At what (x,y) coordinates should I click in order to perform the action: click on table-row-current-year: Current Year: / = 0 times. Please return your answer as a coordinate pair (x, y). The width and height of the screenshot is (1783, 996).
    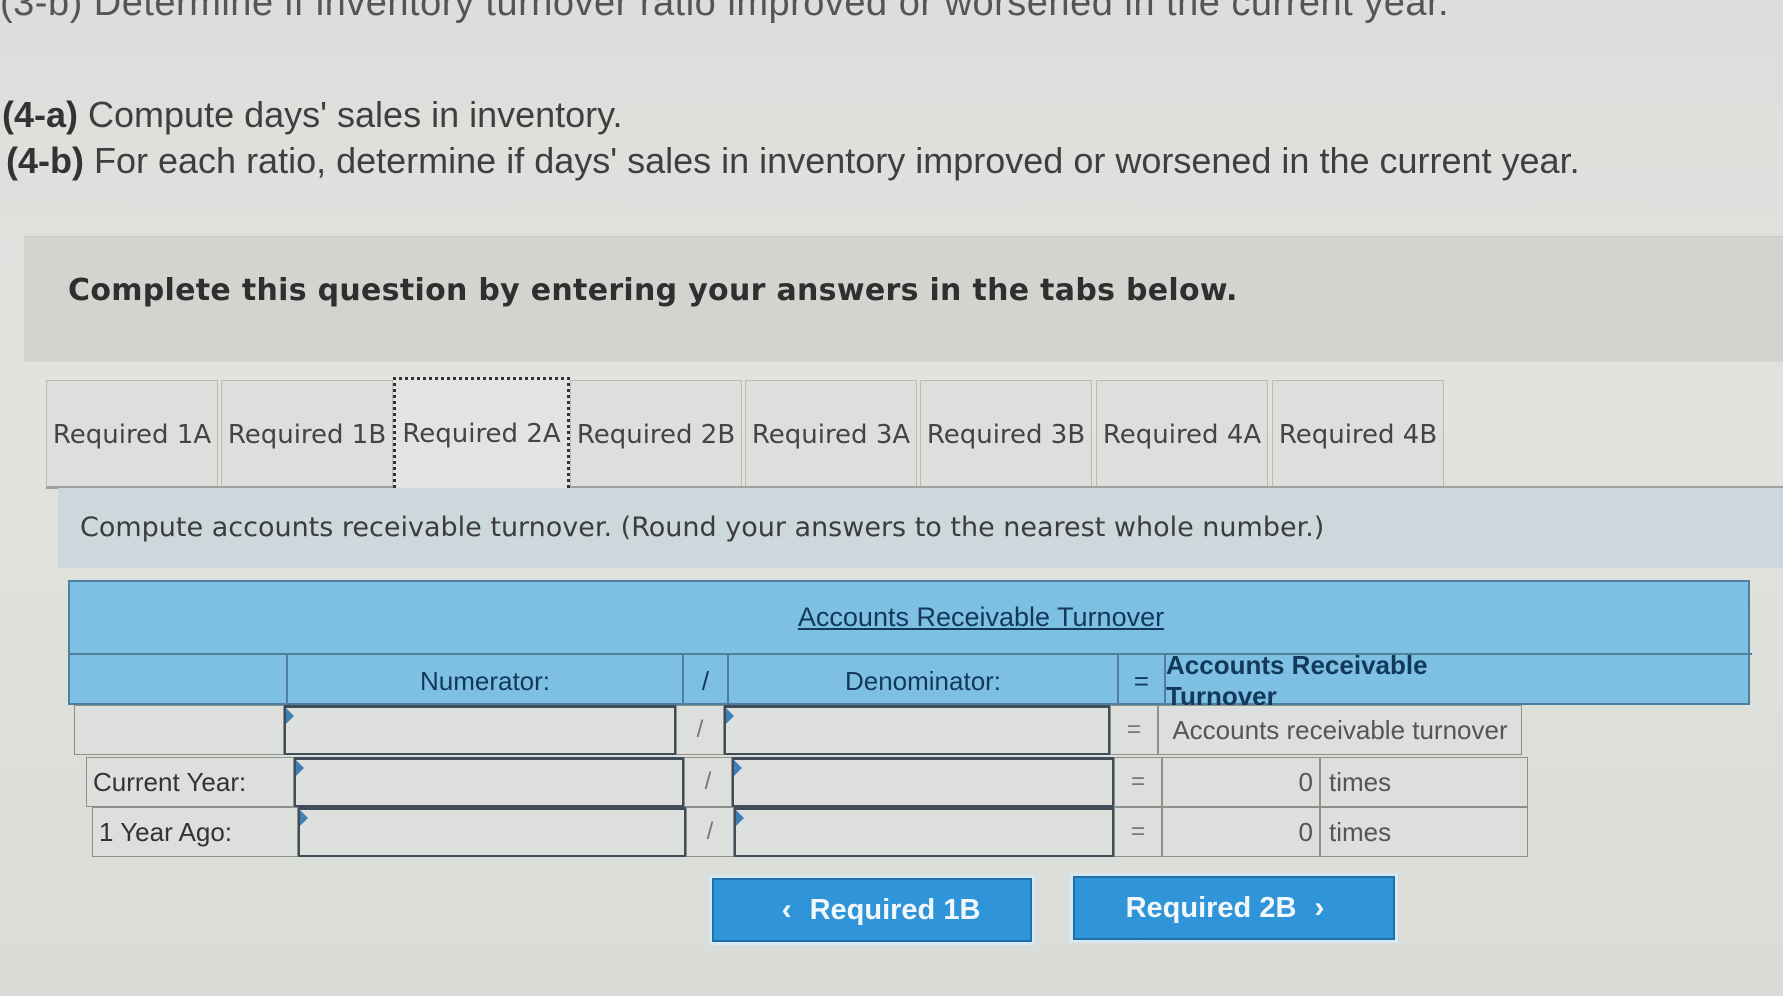
    Looking at the image, I should click on (911, 782).